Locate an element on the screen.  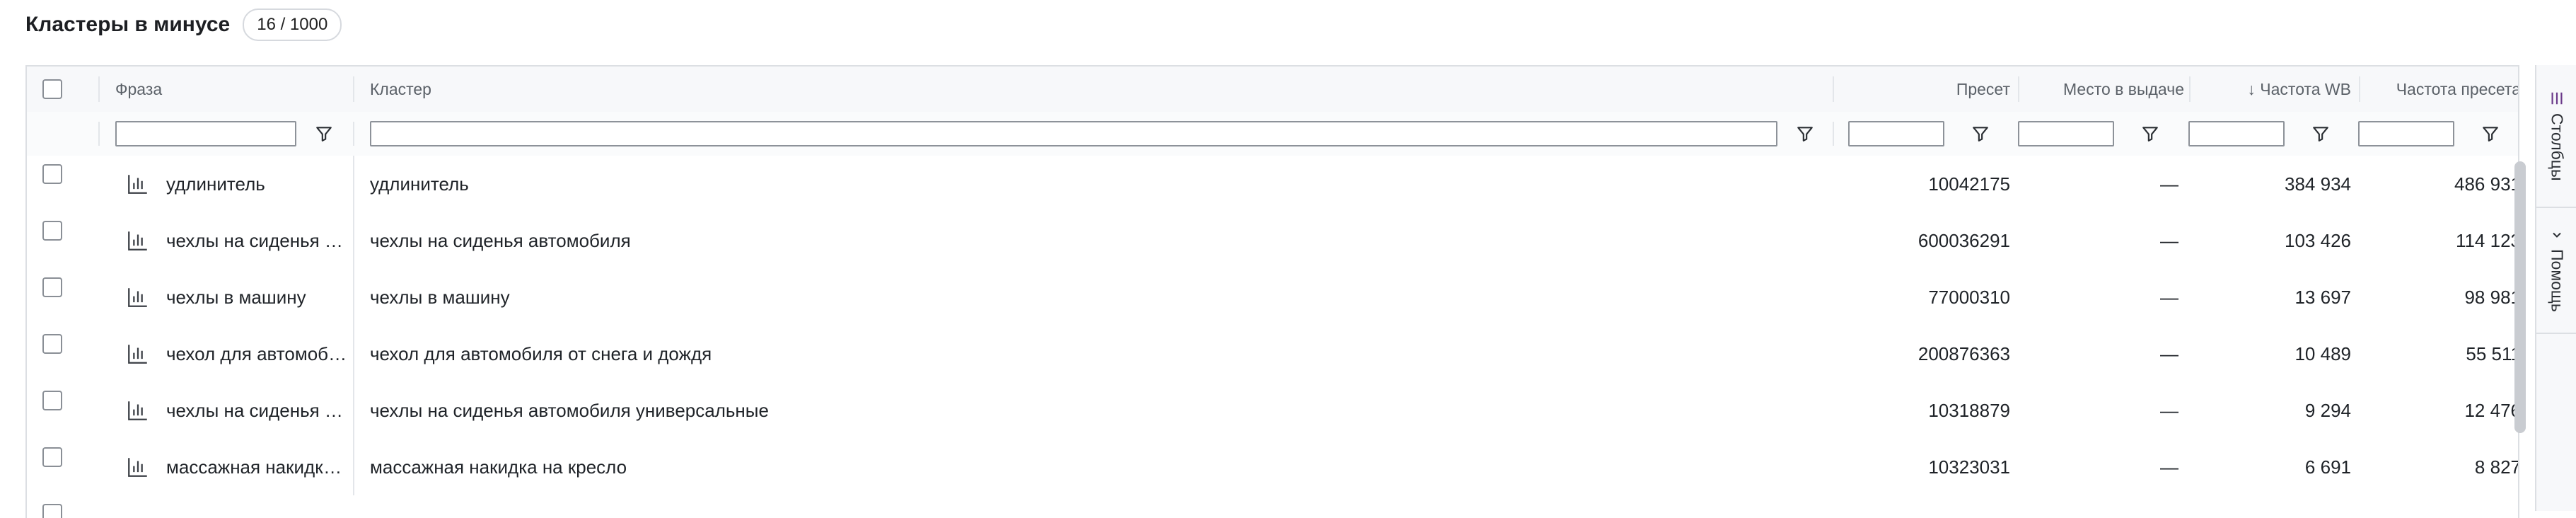
page-title: Кластеры в минусе is located at coordinates (128, 24).